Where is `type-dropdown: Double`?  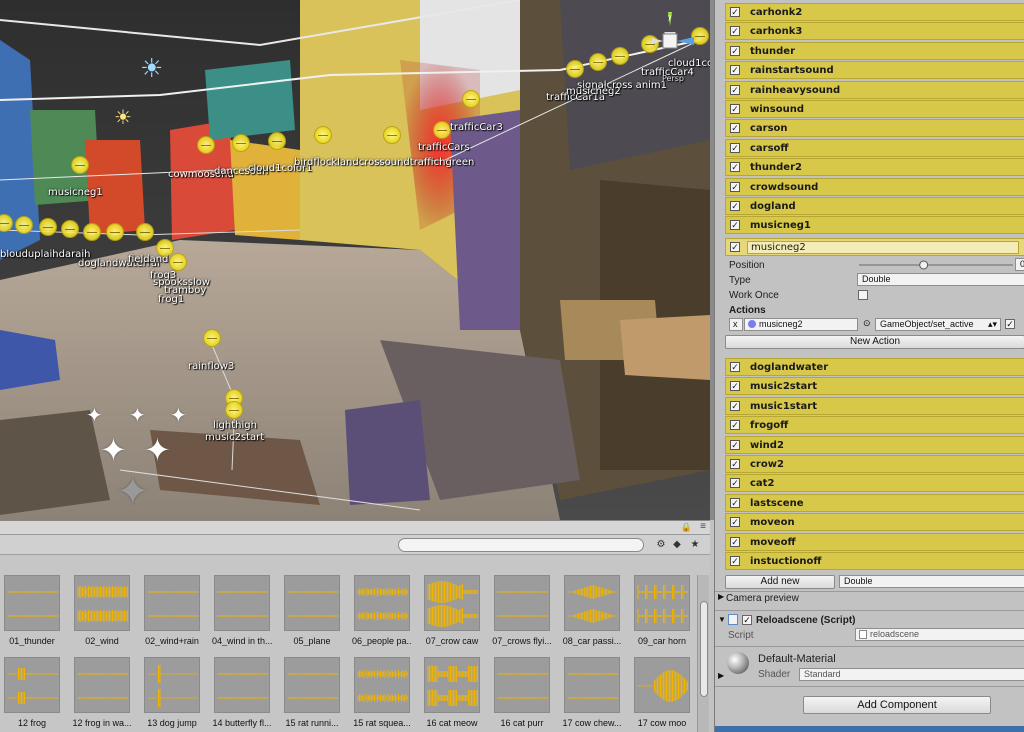
type-dropdown: Double is located at coordinates (940, 279).